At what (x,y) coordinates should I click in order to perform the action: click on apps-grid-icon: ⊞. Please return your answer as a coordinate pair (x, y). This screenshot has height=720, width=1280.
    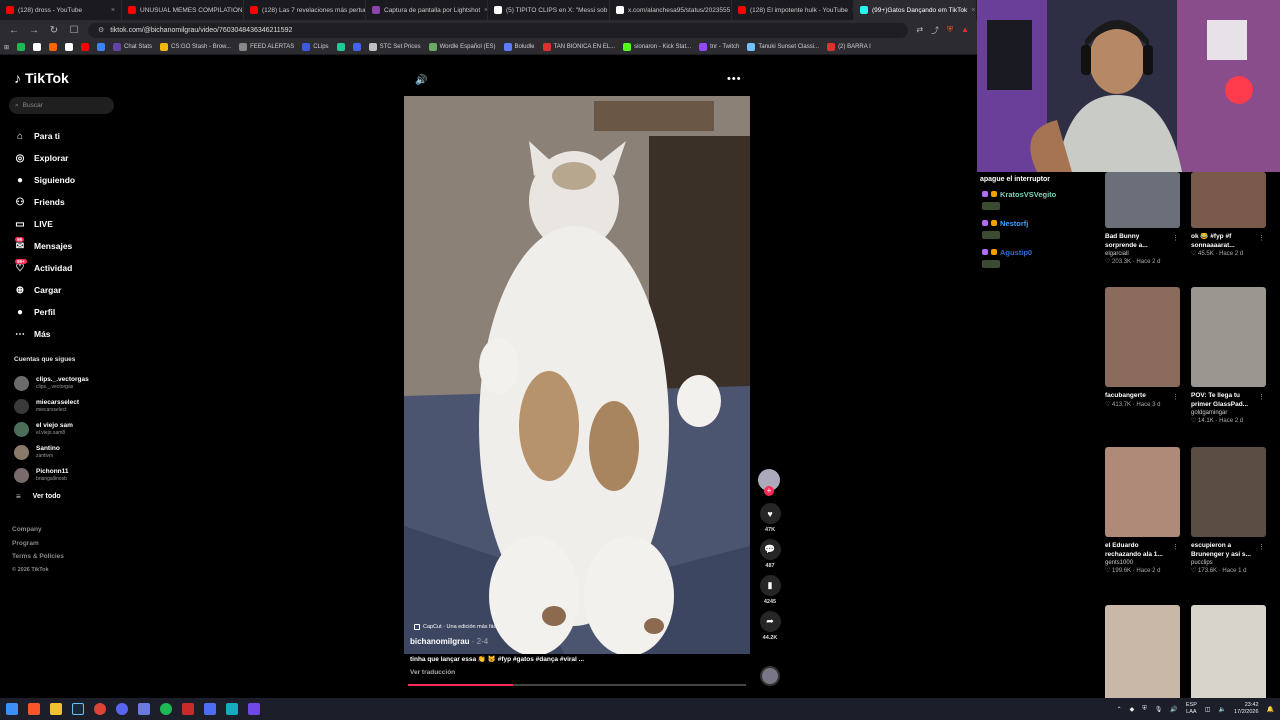
    Looking at the image, I should click on (6, 47).